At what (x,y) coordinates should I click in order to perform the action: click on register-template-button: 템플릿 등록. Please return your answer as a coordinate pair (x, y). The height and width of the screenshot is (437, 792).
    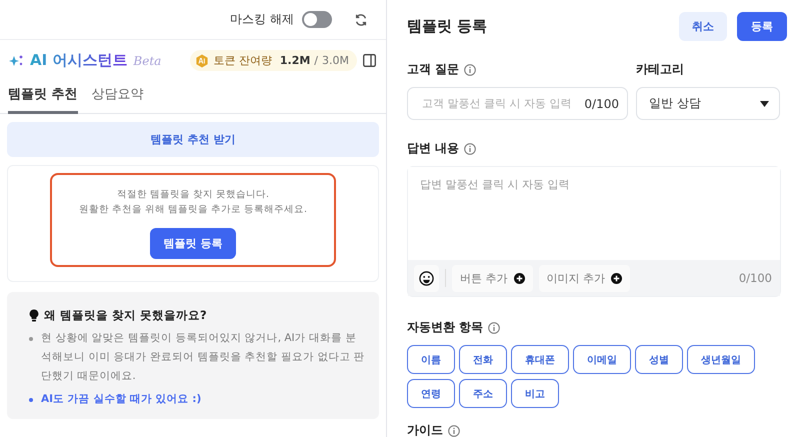
    Looking at the image, I should click on (193, 243).